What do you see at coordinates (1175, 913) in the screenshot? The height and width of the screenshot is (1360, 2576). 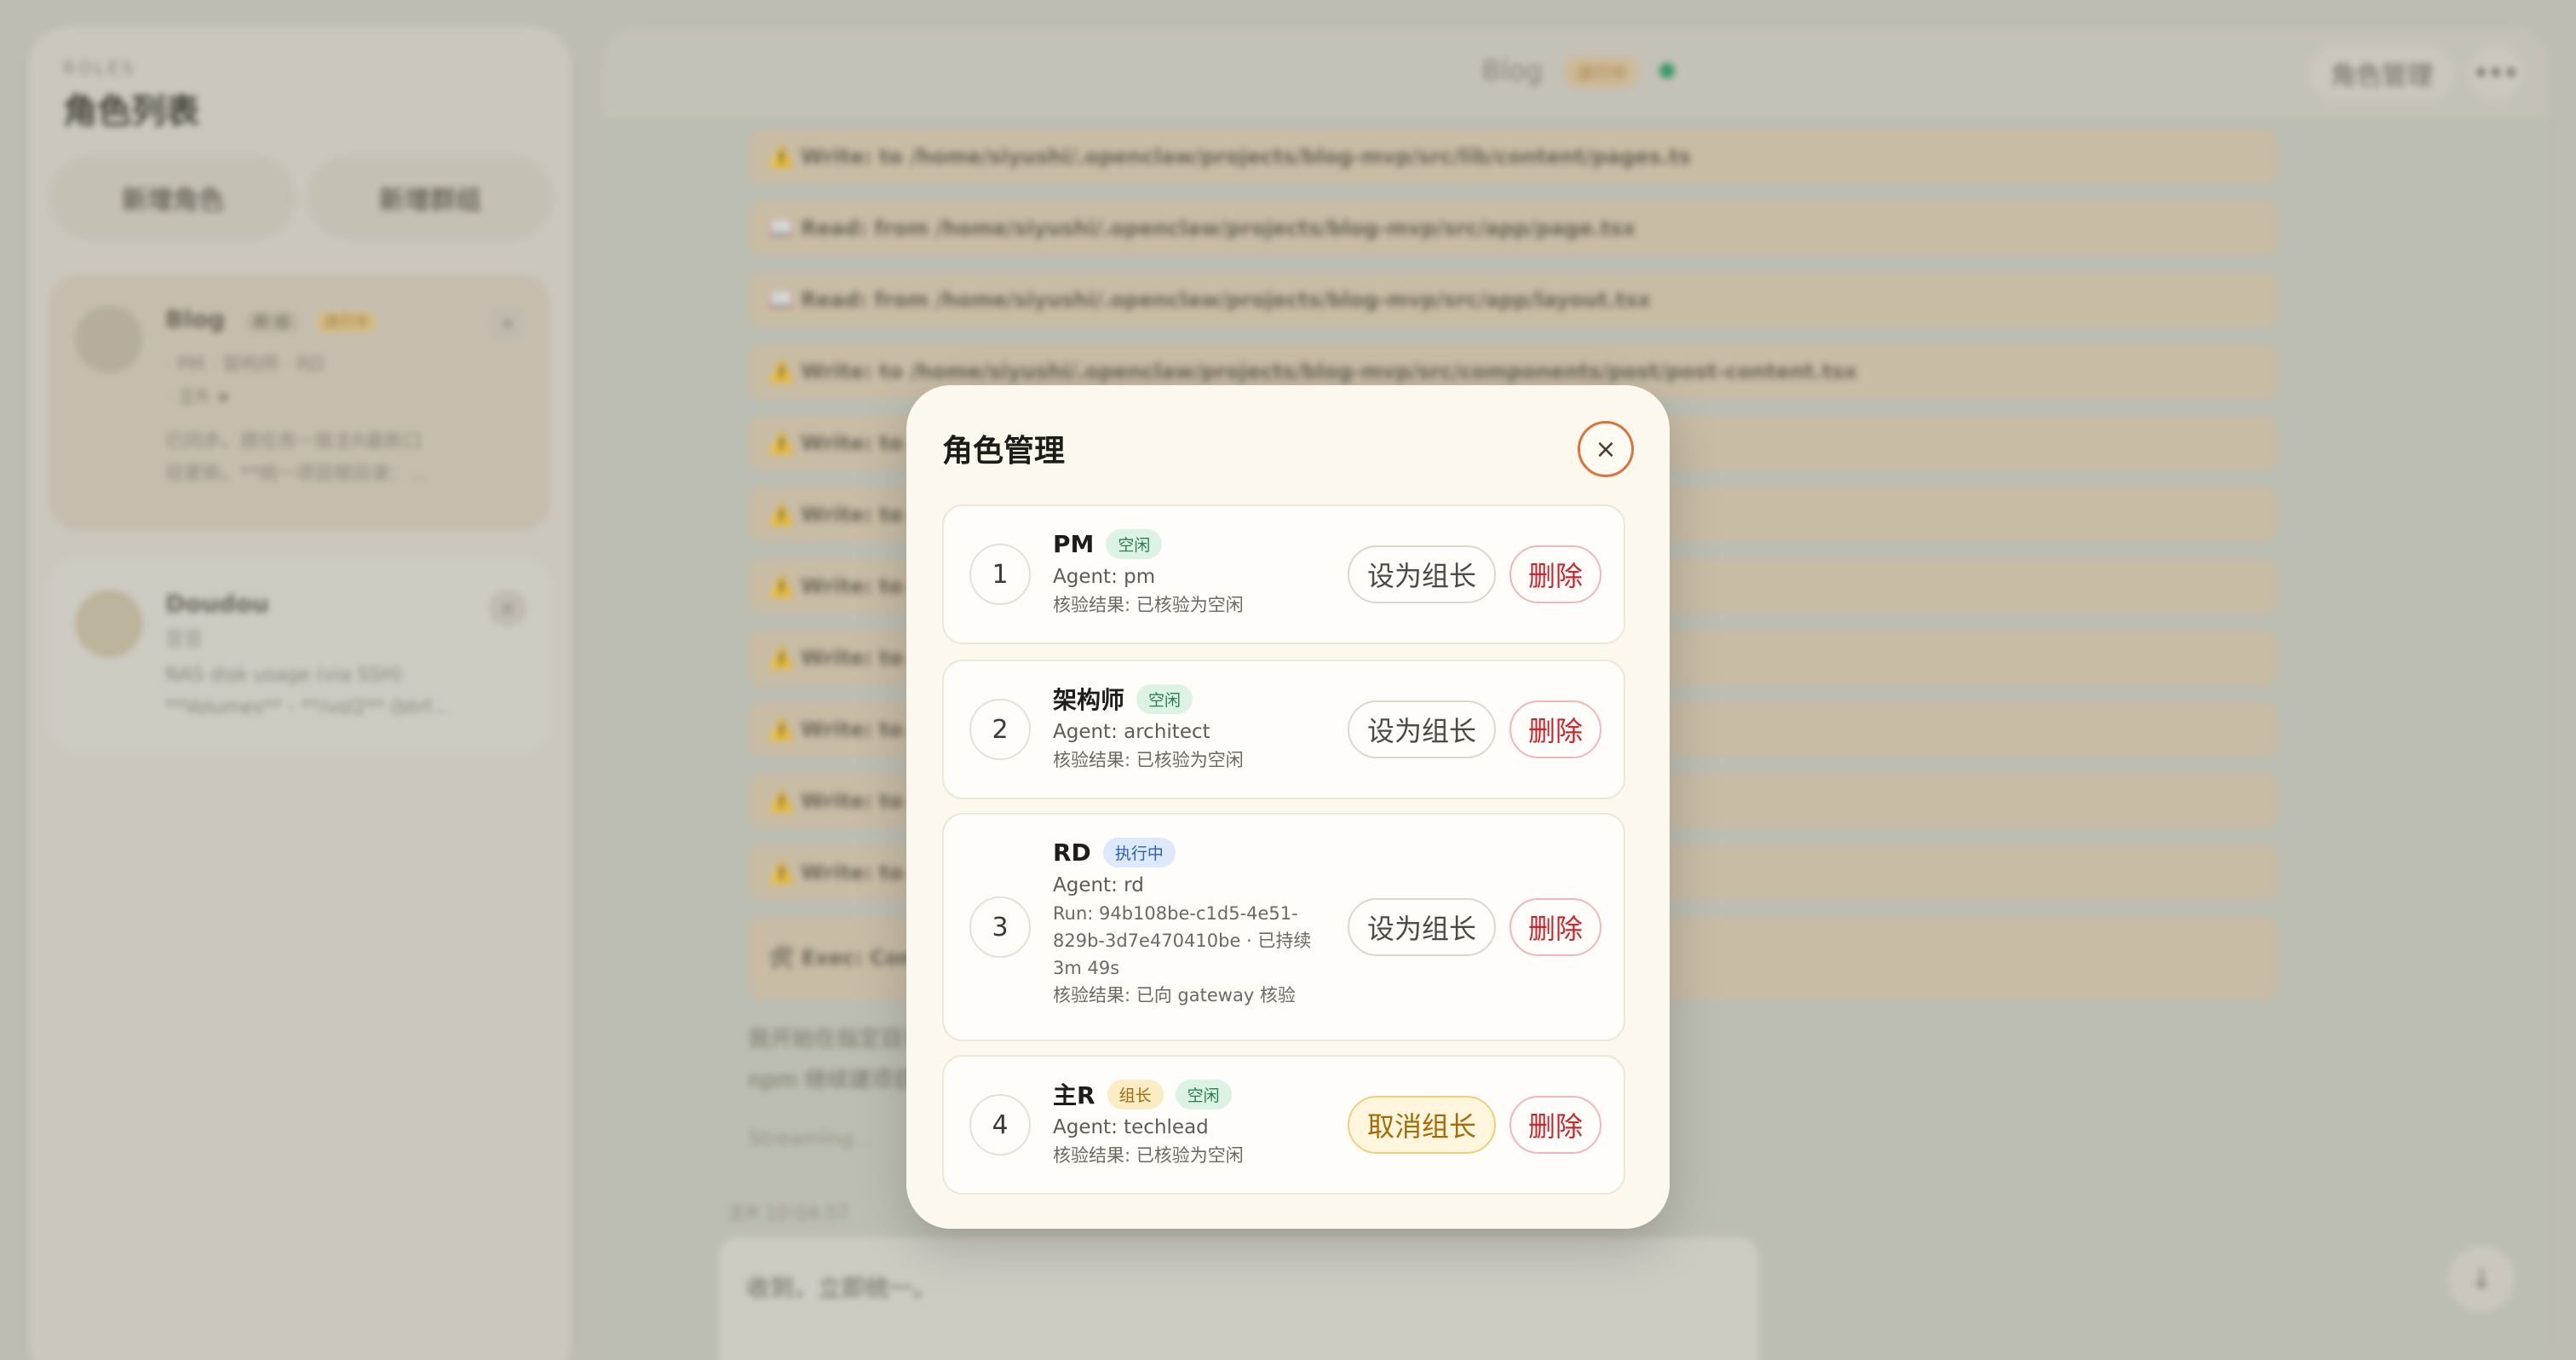 I see `role-run-id: Run: 94b108be-c1d5-4e51-` at bounding box center [1175, 913].